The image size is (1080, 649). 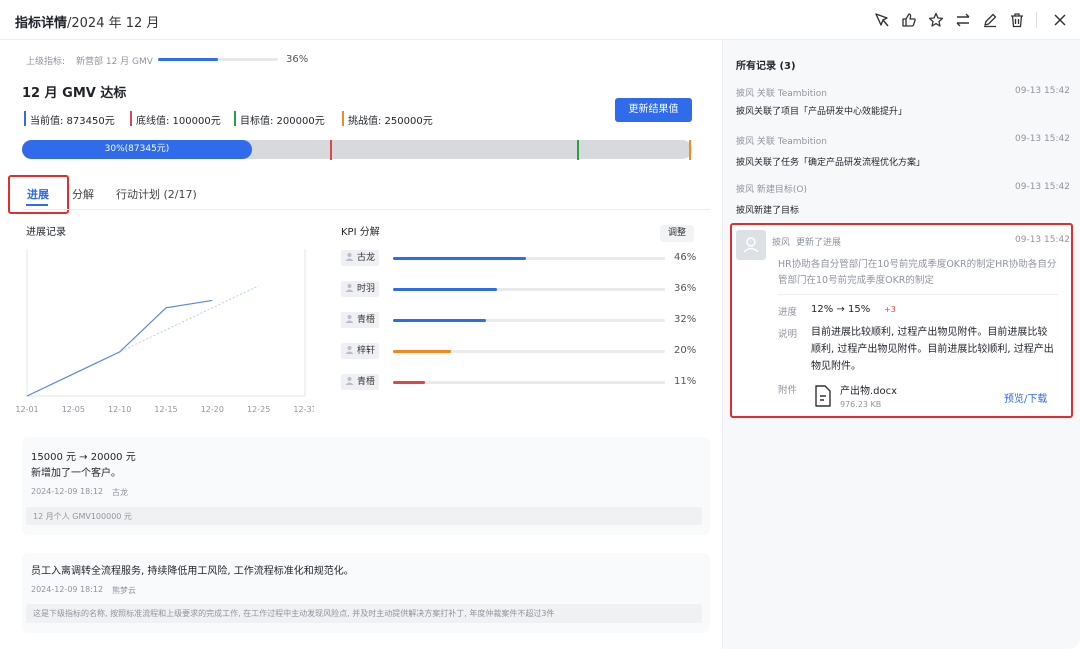 I want to click on kpi-percent: 36%, so click(x=685, y=288).